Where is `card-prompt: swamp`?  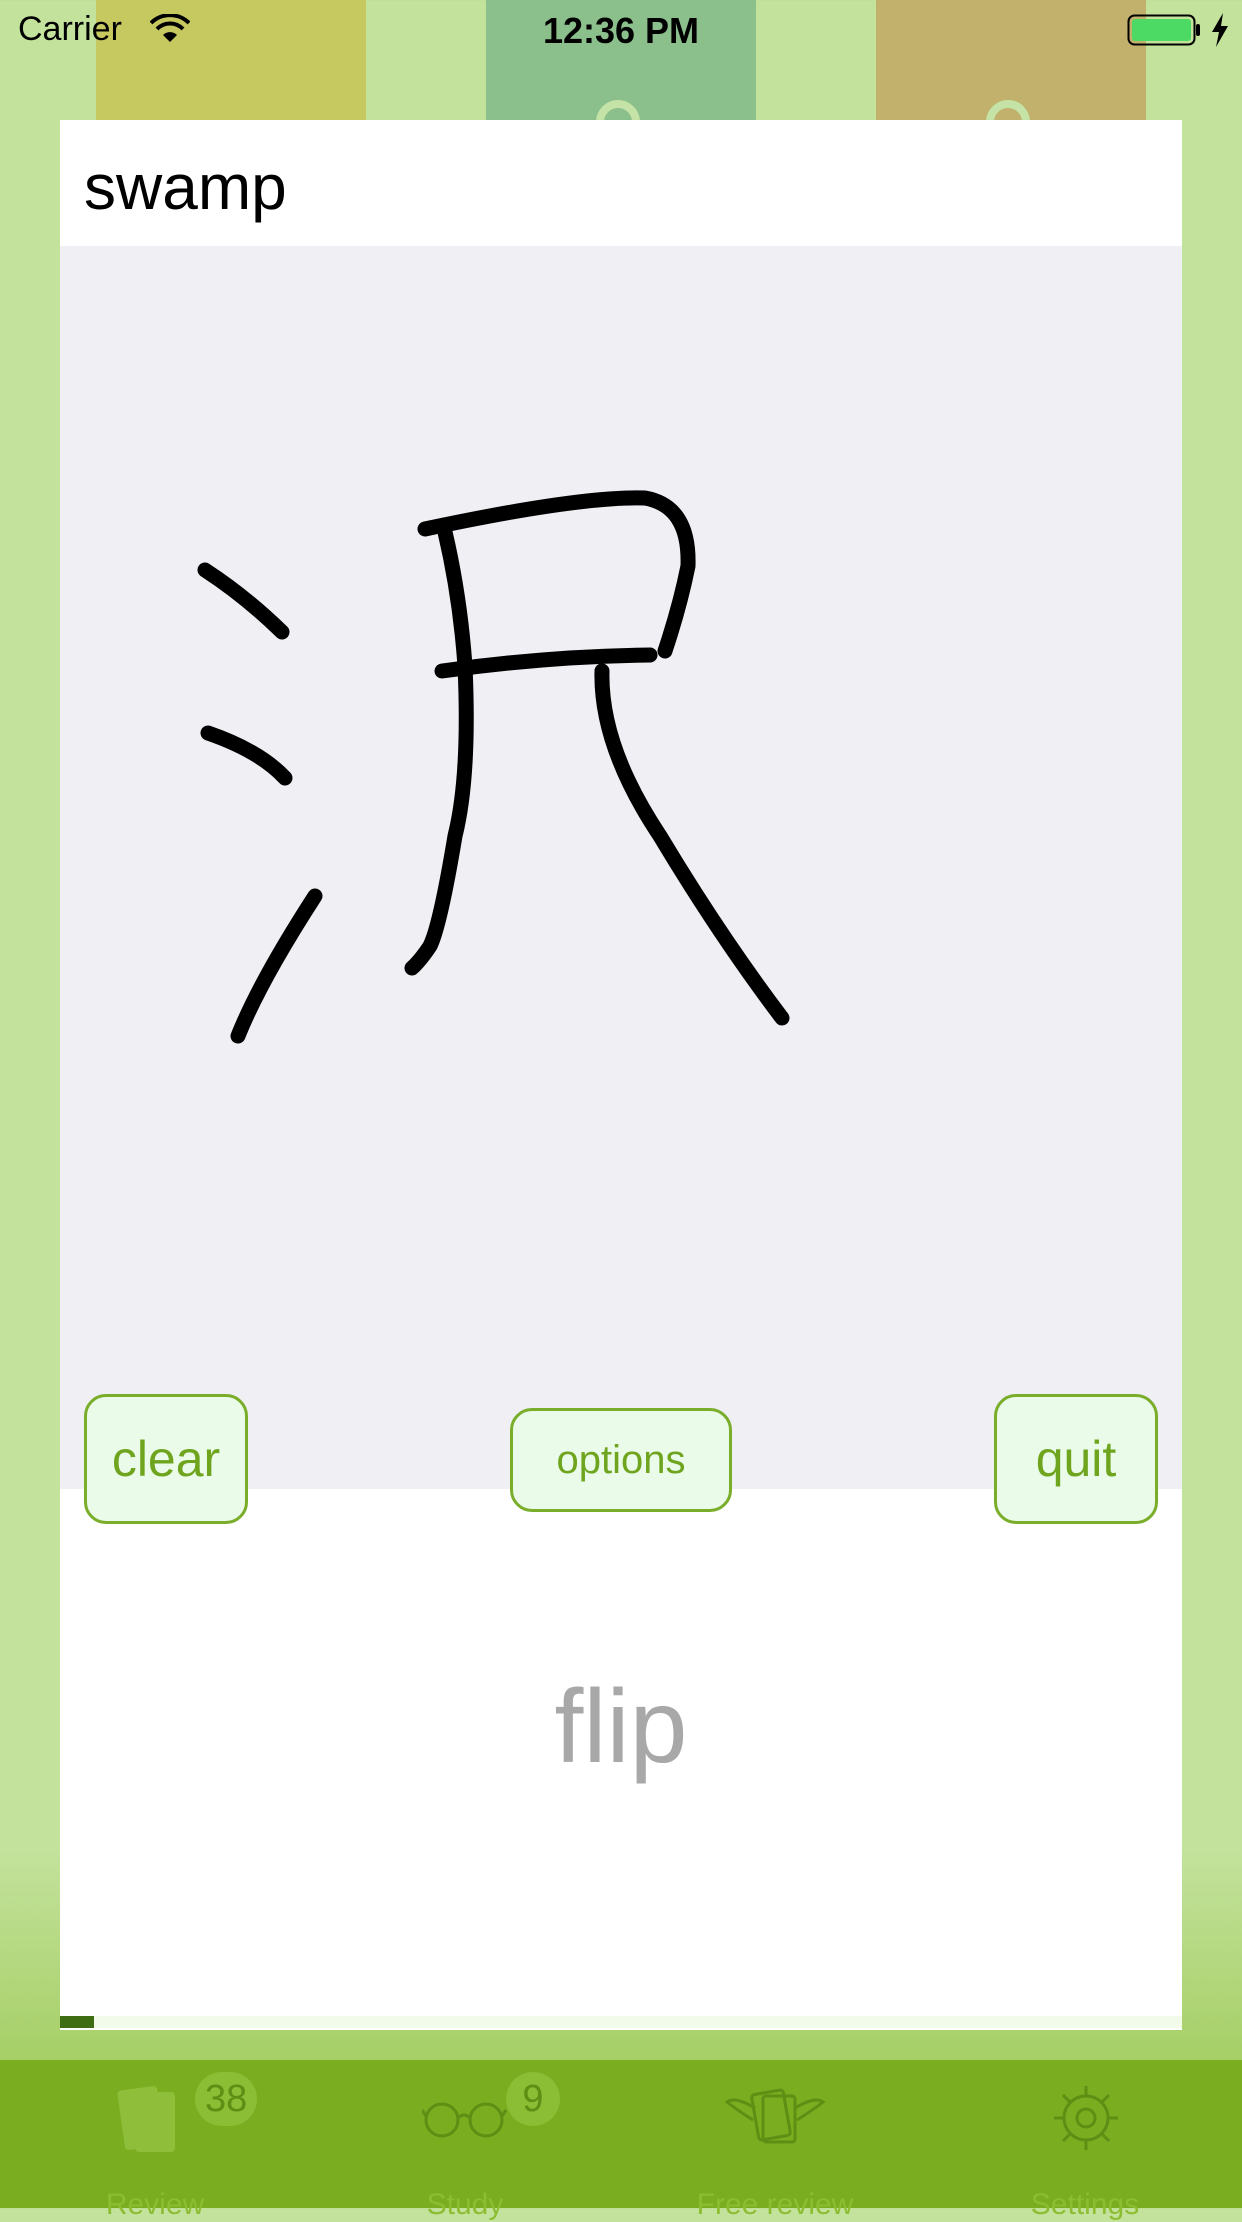 card-prompt: swamp is located at coordinates (185, 187).